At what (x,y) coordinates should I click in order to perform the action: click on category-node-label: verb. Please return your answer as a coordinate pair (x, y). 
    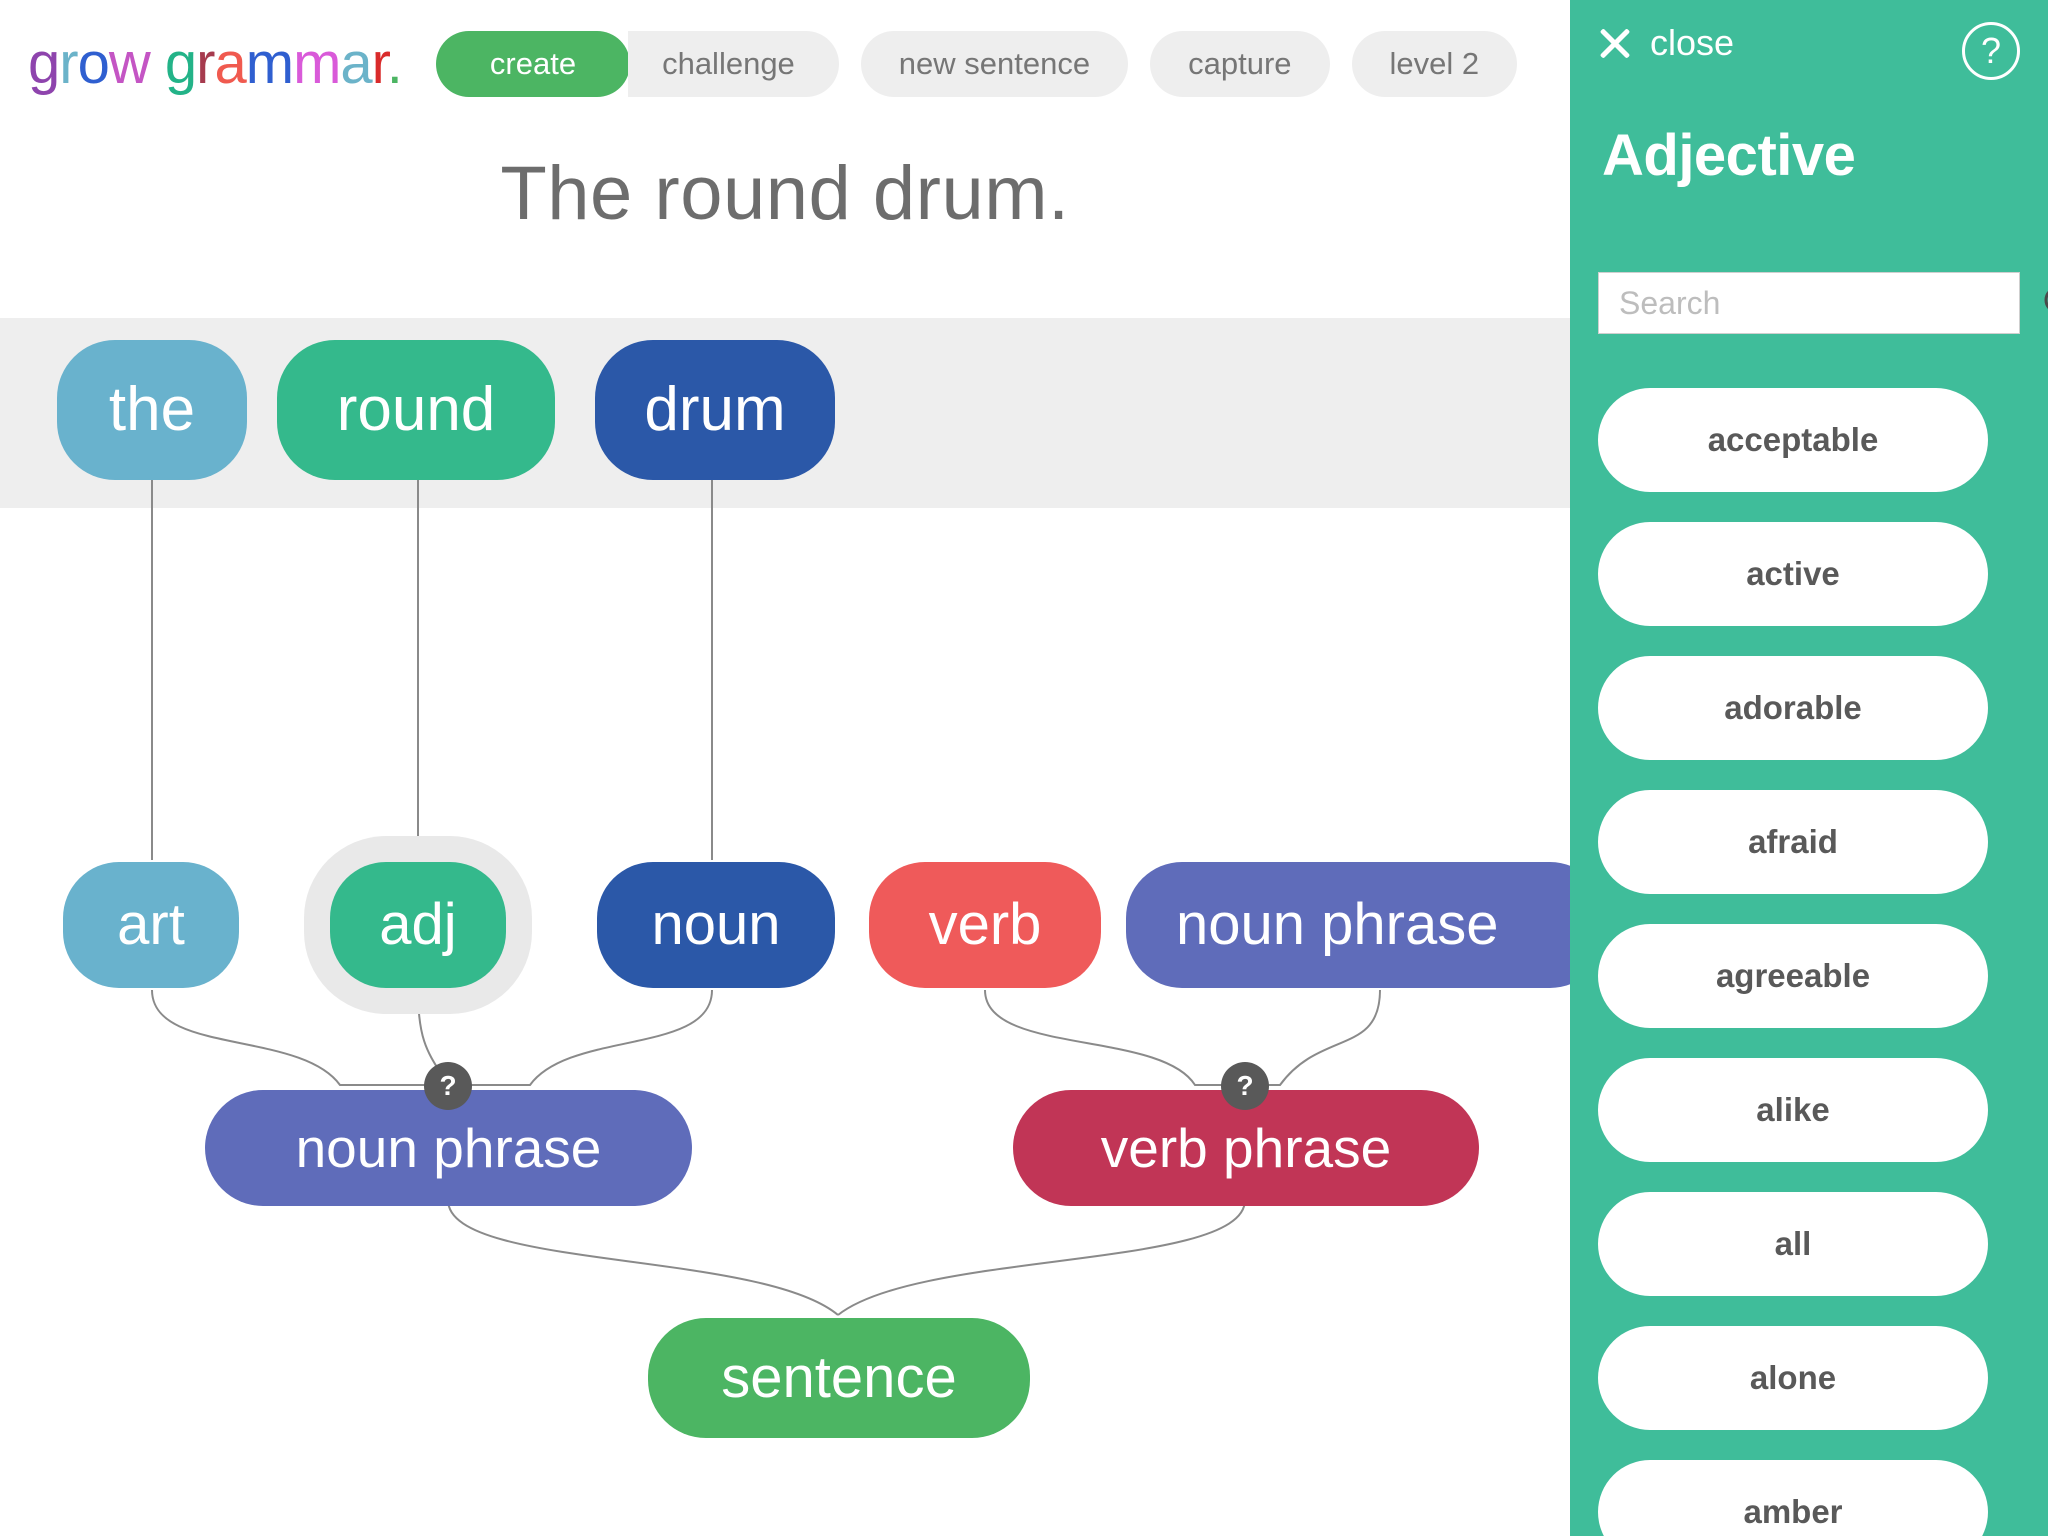
    Looking at the image, I should click on (985, 924).